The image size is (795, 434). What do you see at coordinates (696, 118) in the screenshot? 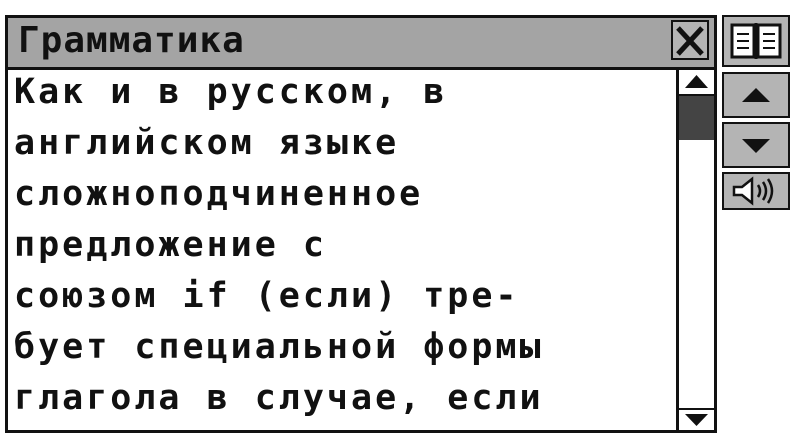
I see `scroll-thumb` at bounding box center [696, 118].